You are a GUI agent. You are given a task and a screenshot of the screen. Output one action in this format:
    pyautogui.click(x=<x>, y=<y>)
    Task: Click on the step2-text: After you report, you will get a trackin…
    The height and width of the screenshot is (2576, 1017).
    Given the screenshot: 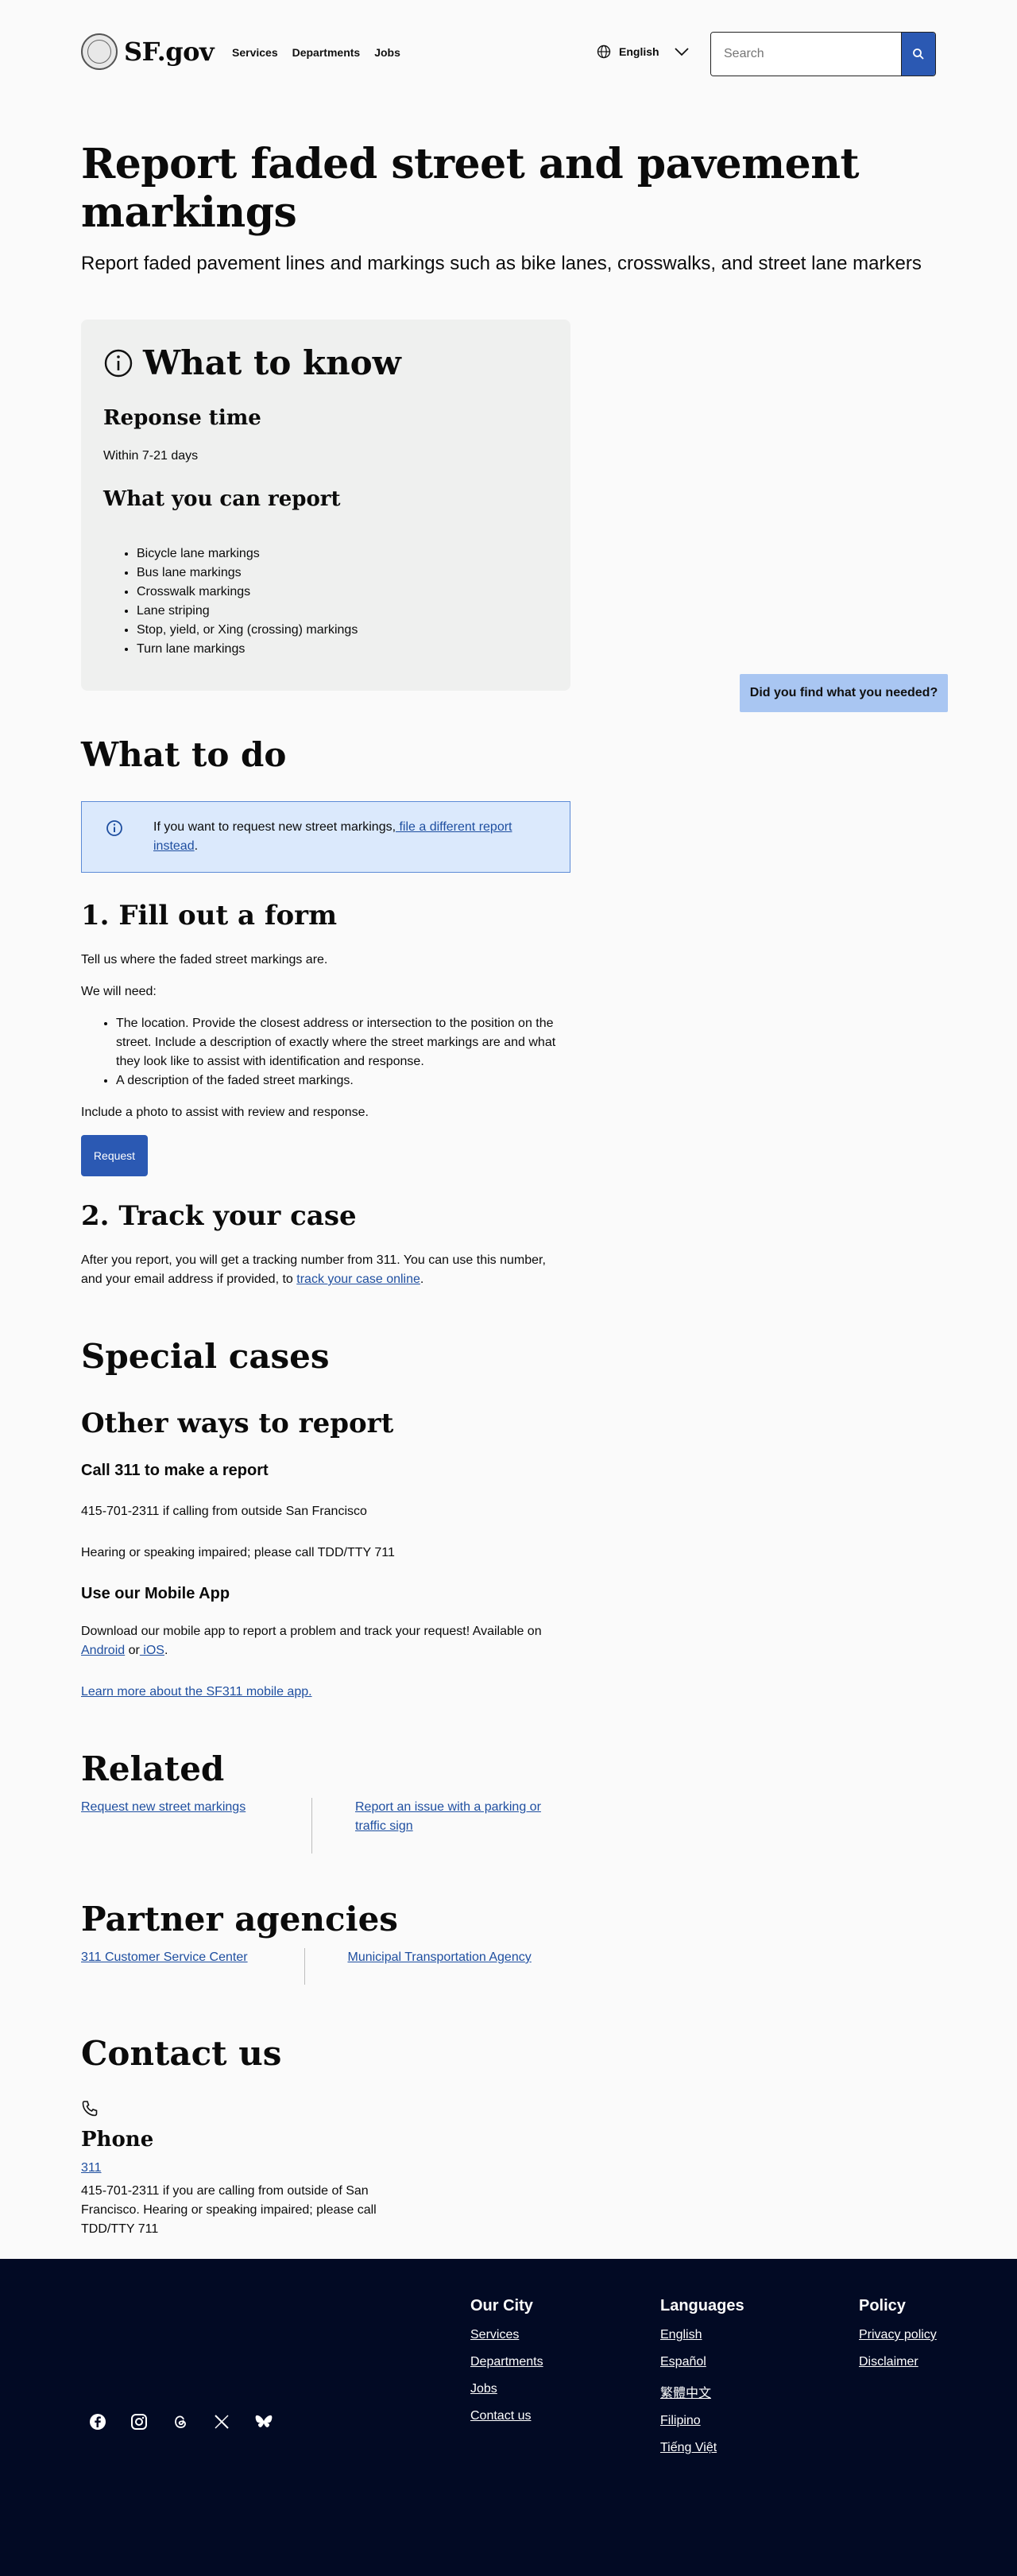 What is the action you would take?
    pyautogui.click(x=313, y=1269)
    